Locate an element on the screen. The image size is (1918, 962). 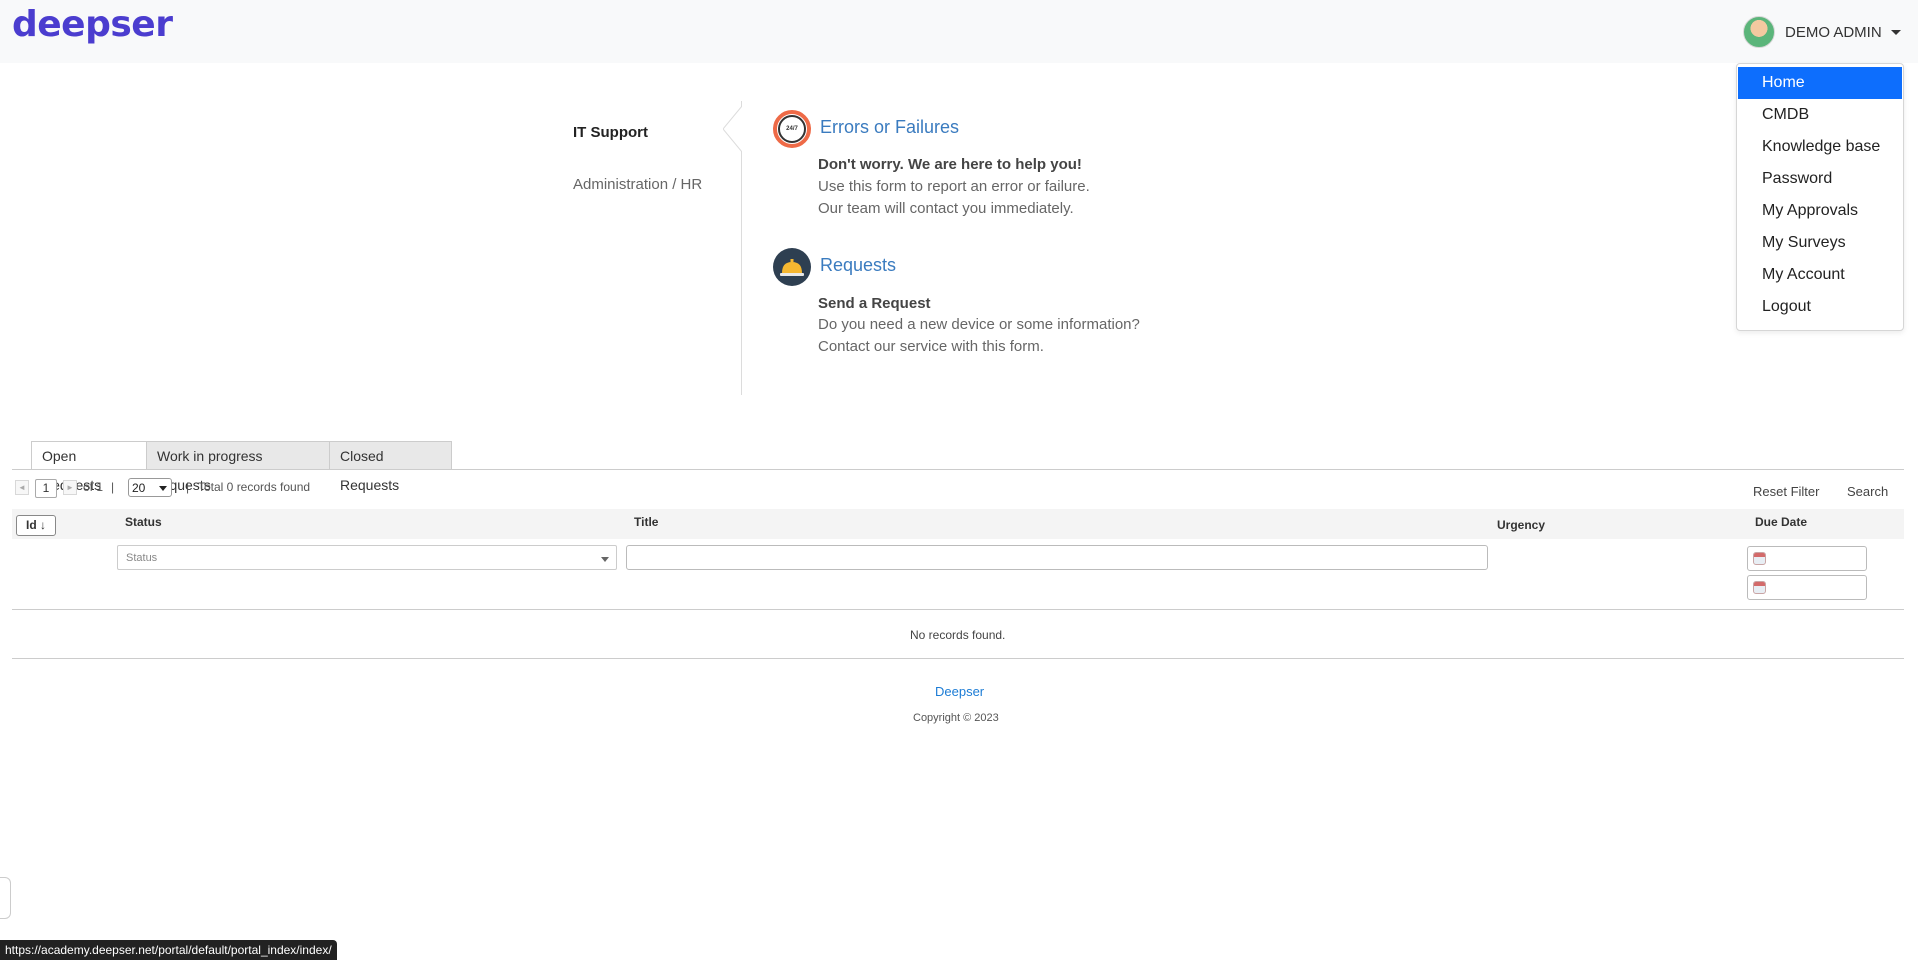
service-errors-title: Errors or Failures is located at coordinates (889, 127).